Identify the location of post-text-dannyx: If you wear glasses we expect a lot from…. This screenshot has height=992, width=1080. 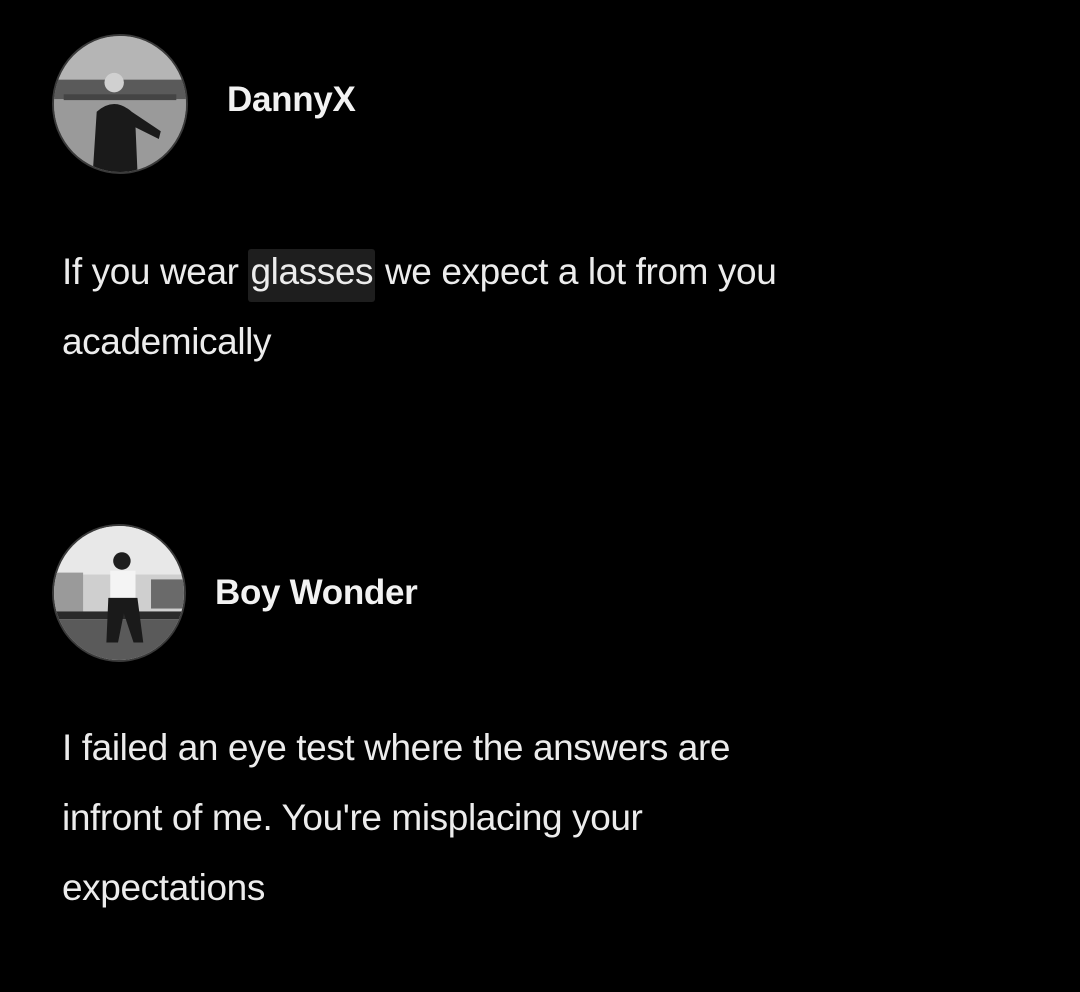
(557, 307).